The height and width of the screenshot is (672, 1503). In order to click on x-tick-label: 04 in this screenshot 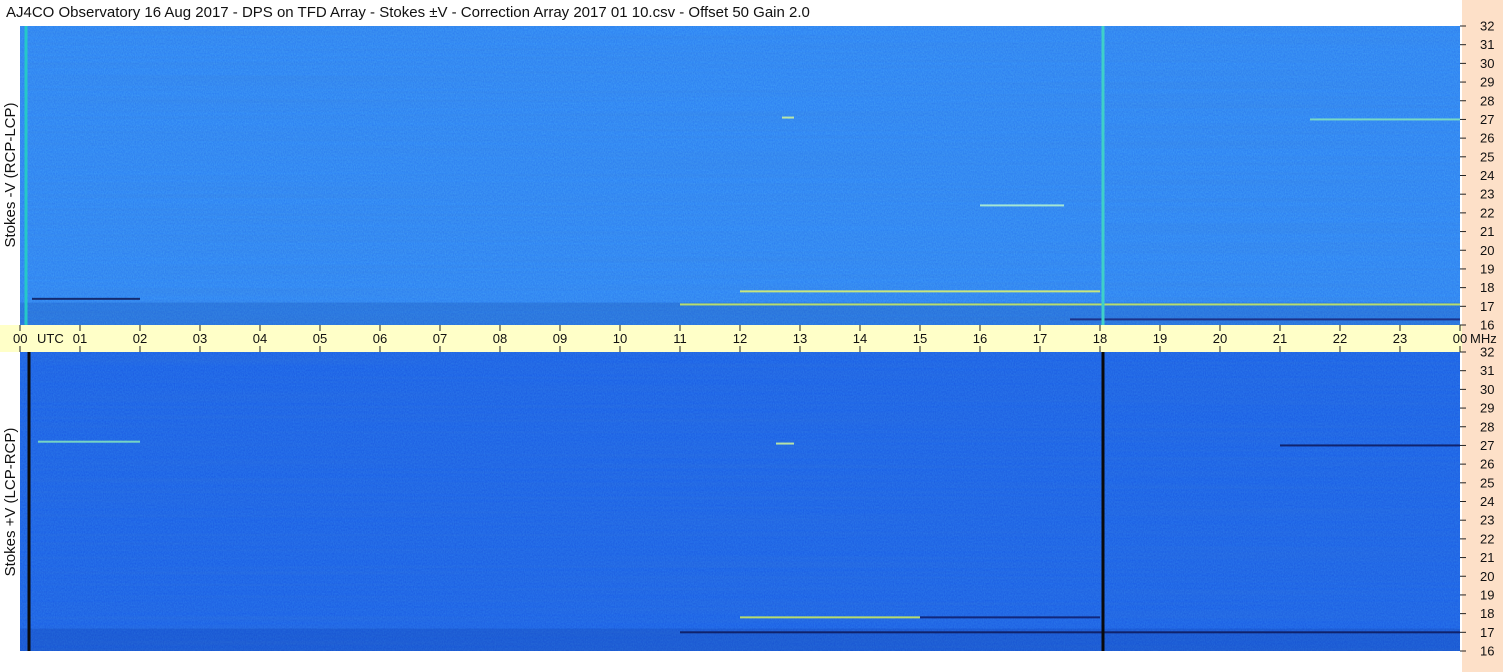, I will do `click(260, 338)`.